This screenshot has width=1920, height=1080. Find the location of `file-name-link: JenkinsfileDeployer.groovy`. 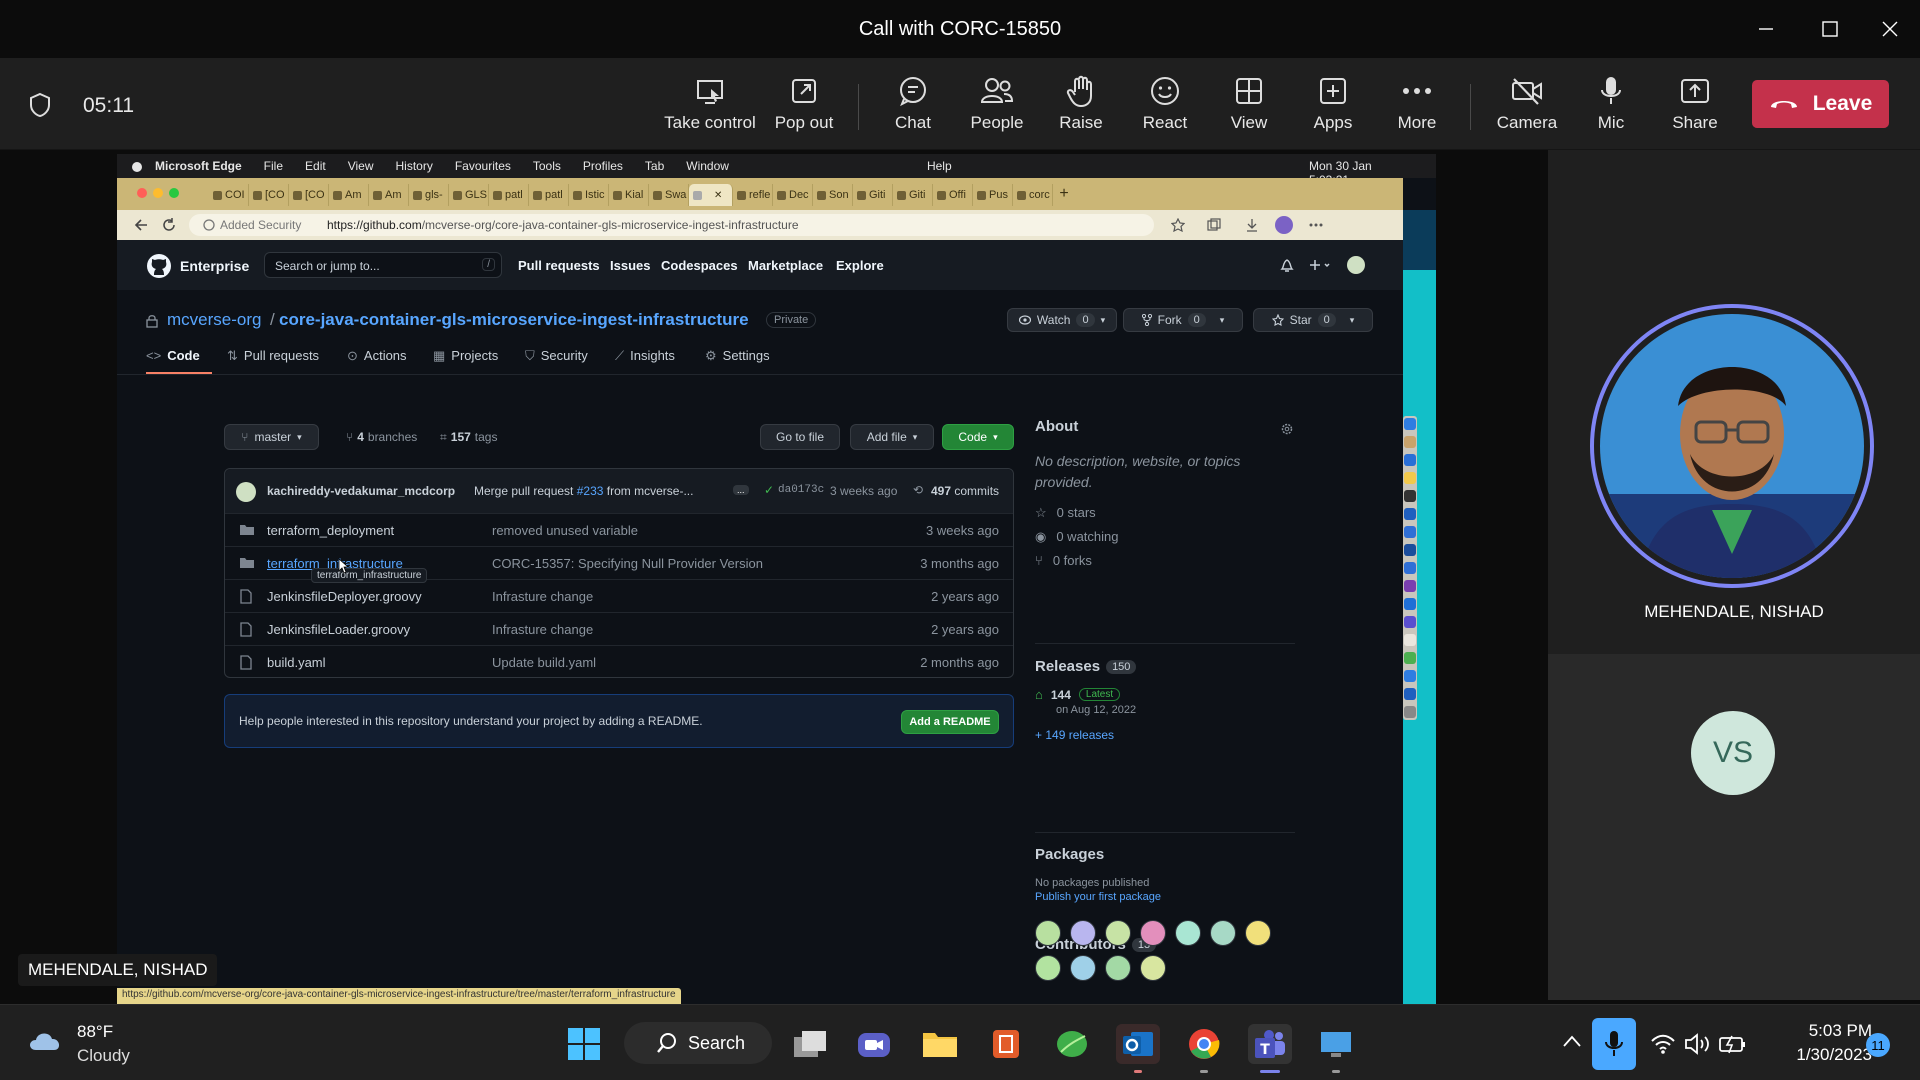

file-name-link: JenkinsfileDeployer.groovy is located at coordinates (344, 596).